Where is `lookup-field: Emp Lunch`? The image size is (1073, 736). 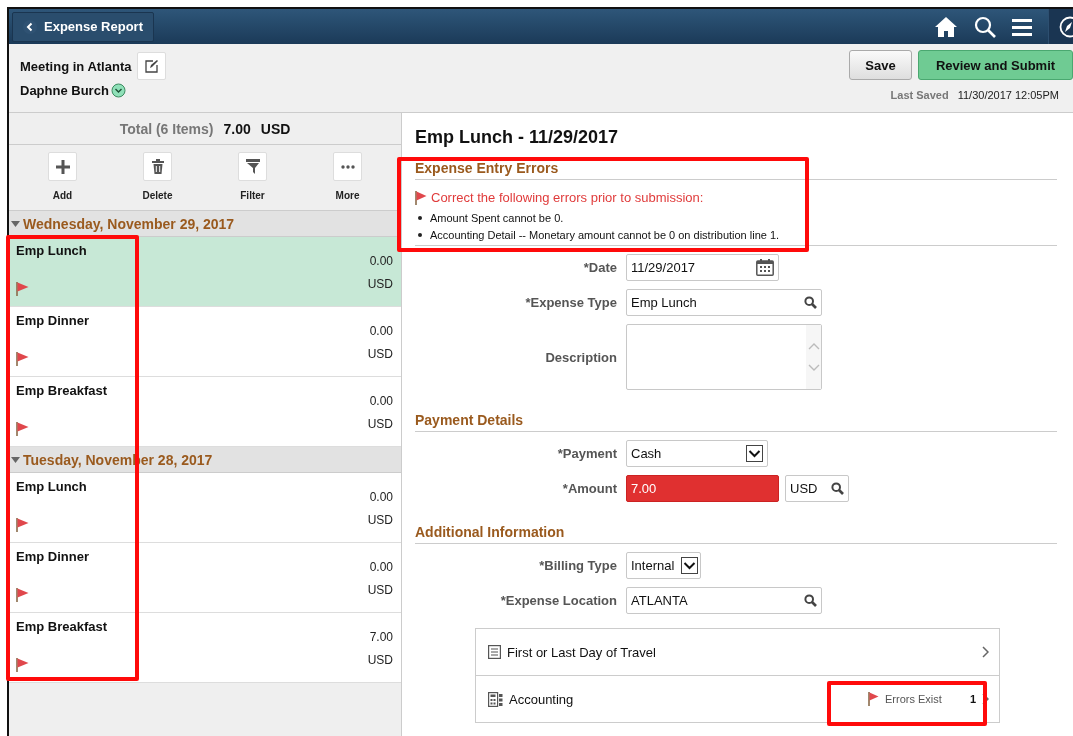 lookup-field: Emp Lunch is located at coordinates (724, 302).